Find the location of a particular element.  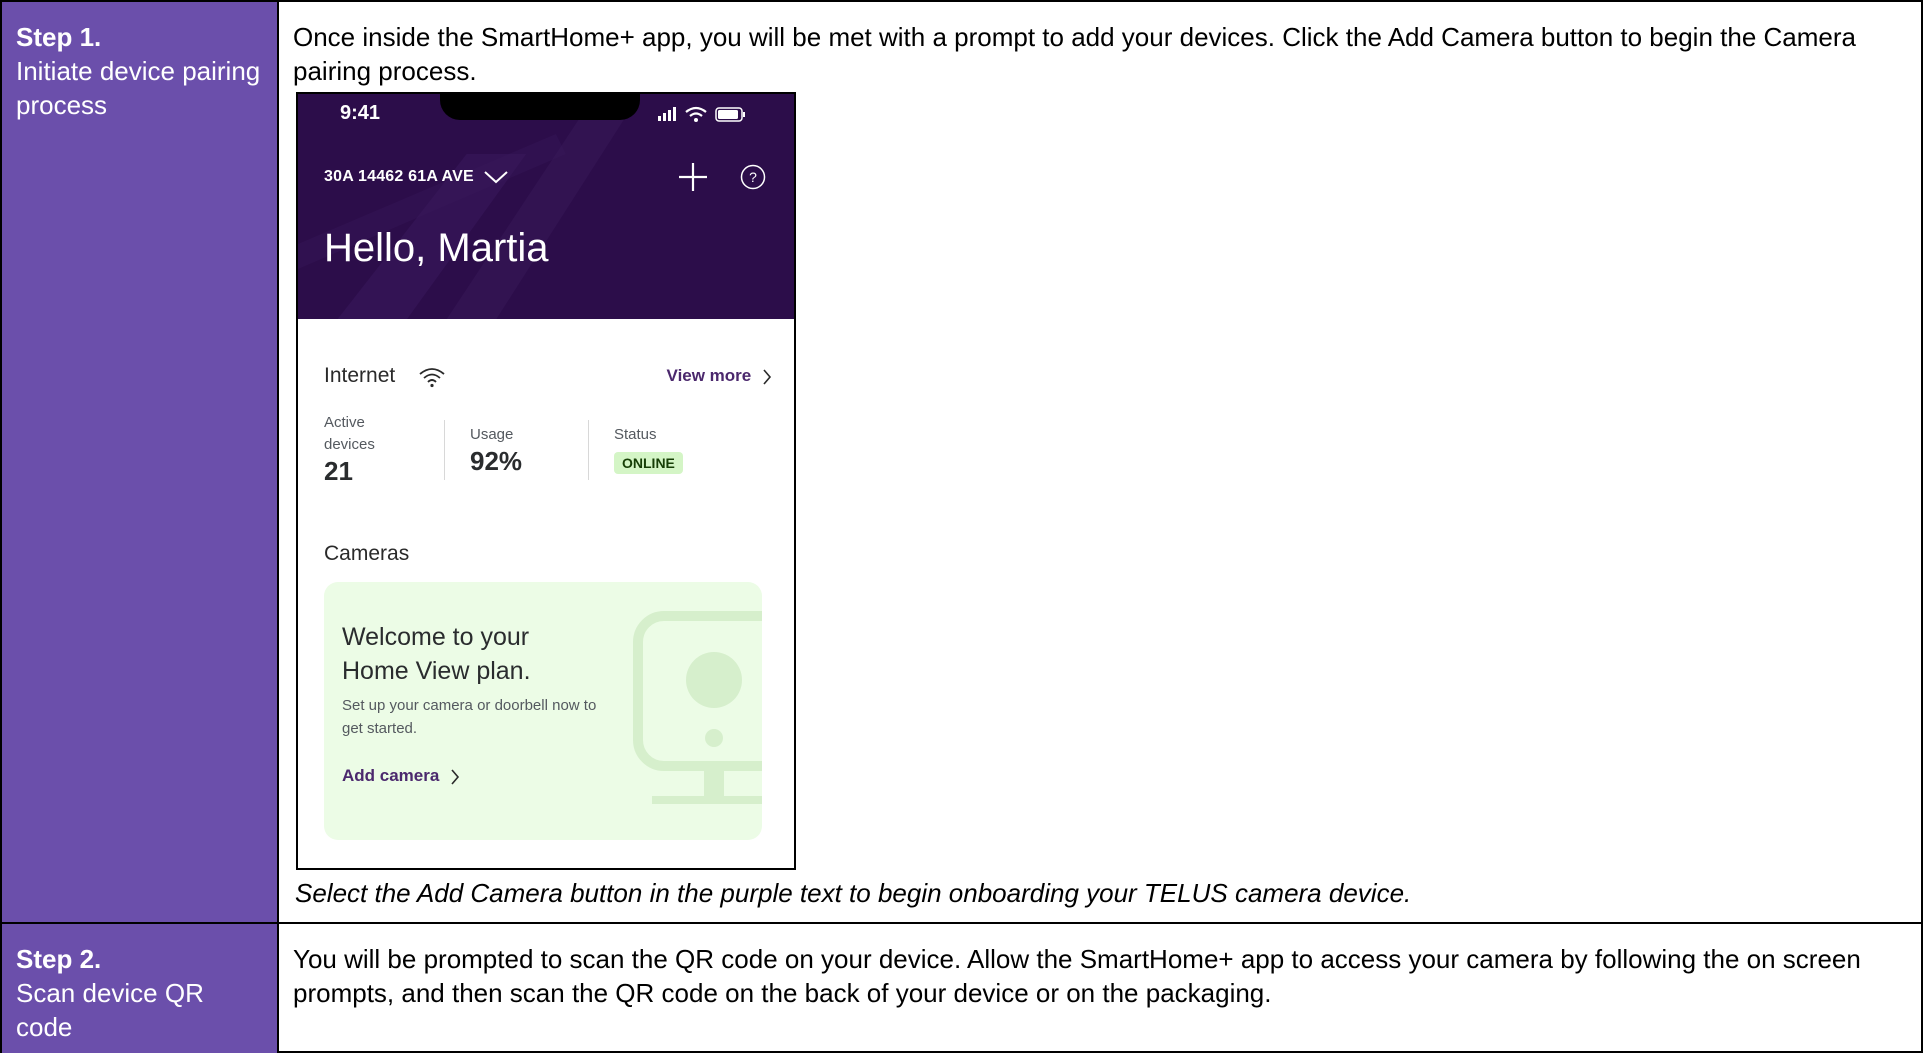

usage-value: 92% is located at coordinates (496, 461).